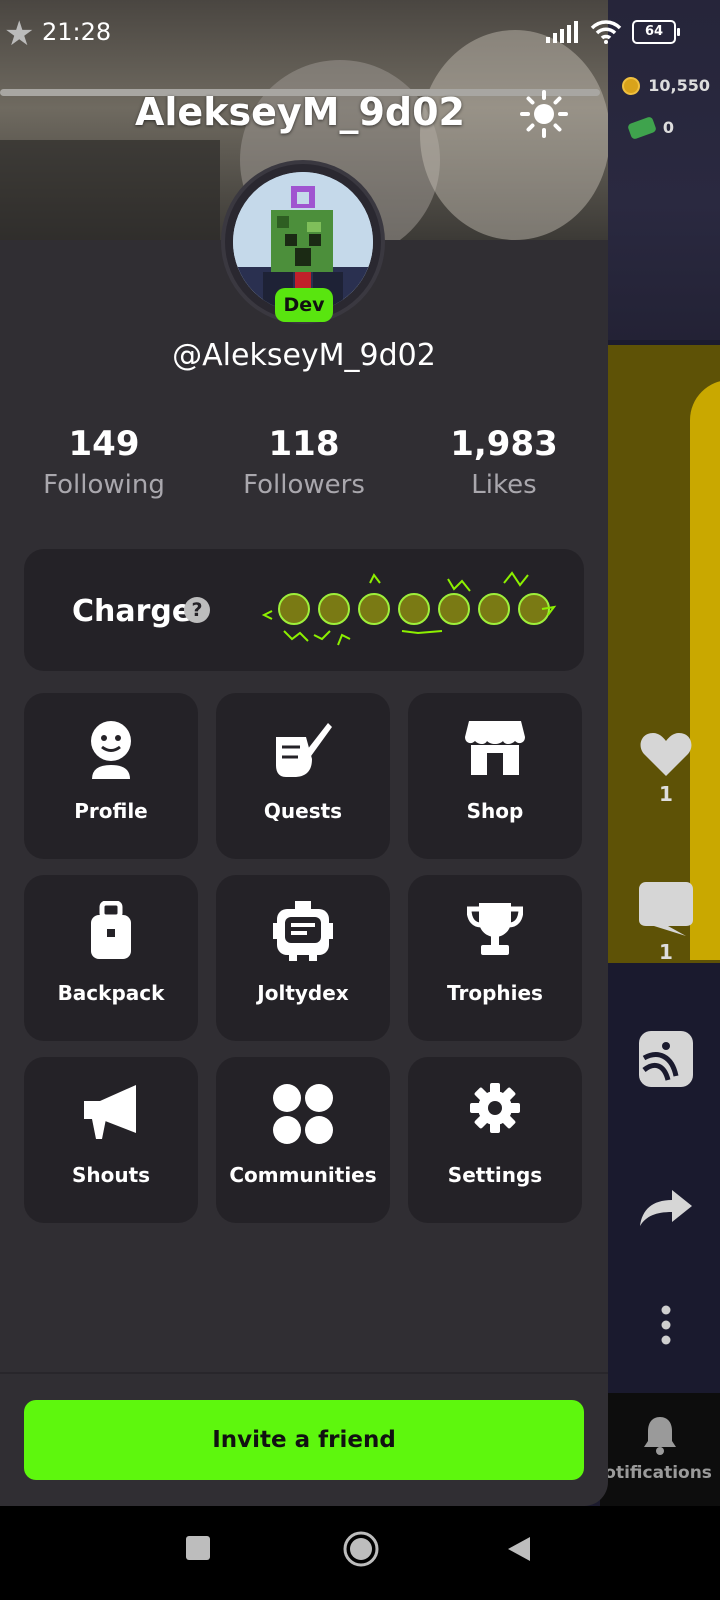 The image size is (720, 1600). What do you see at coordinates (303, 934) in the screenshot?
I see `joltydex-icon` at bounding box center [303, 934].